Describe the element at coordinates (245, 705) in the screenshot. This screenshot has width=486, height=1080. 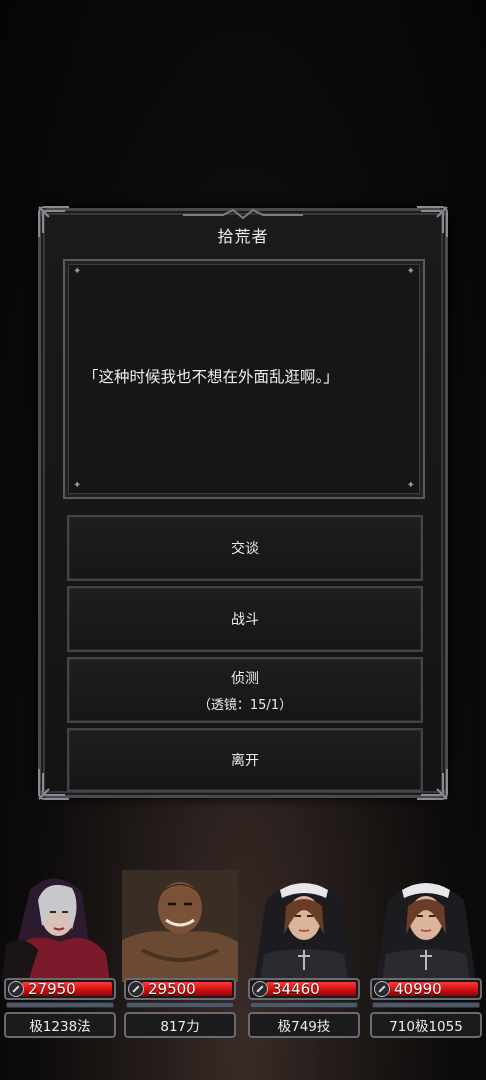
I see `detect-lens-count: （透镜：15/1）` at that location.